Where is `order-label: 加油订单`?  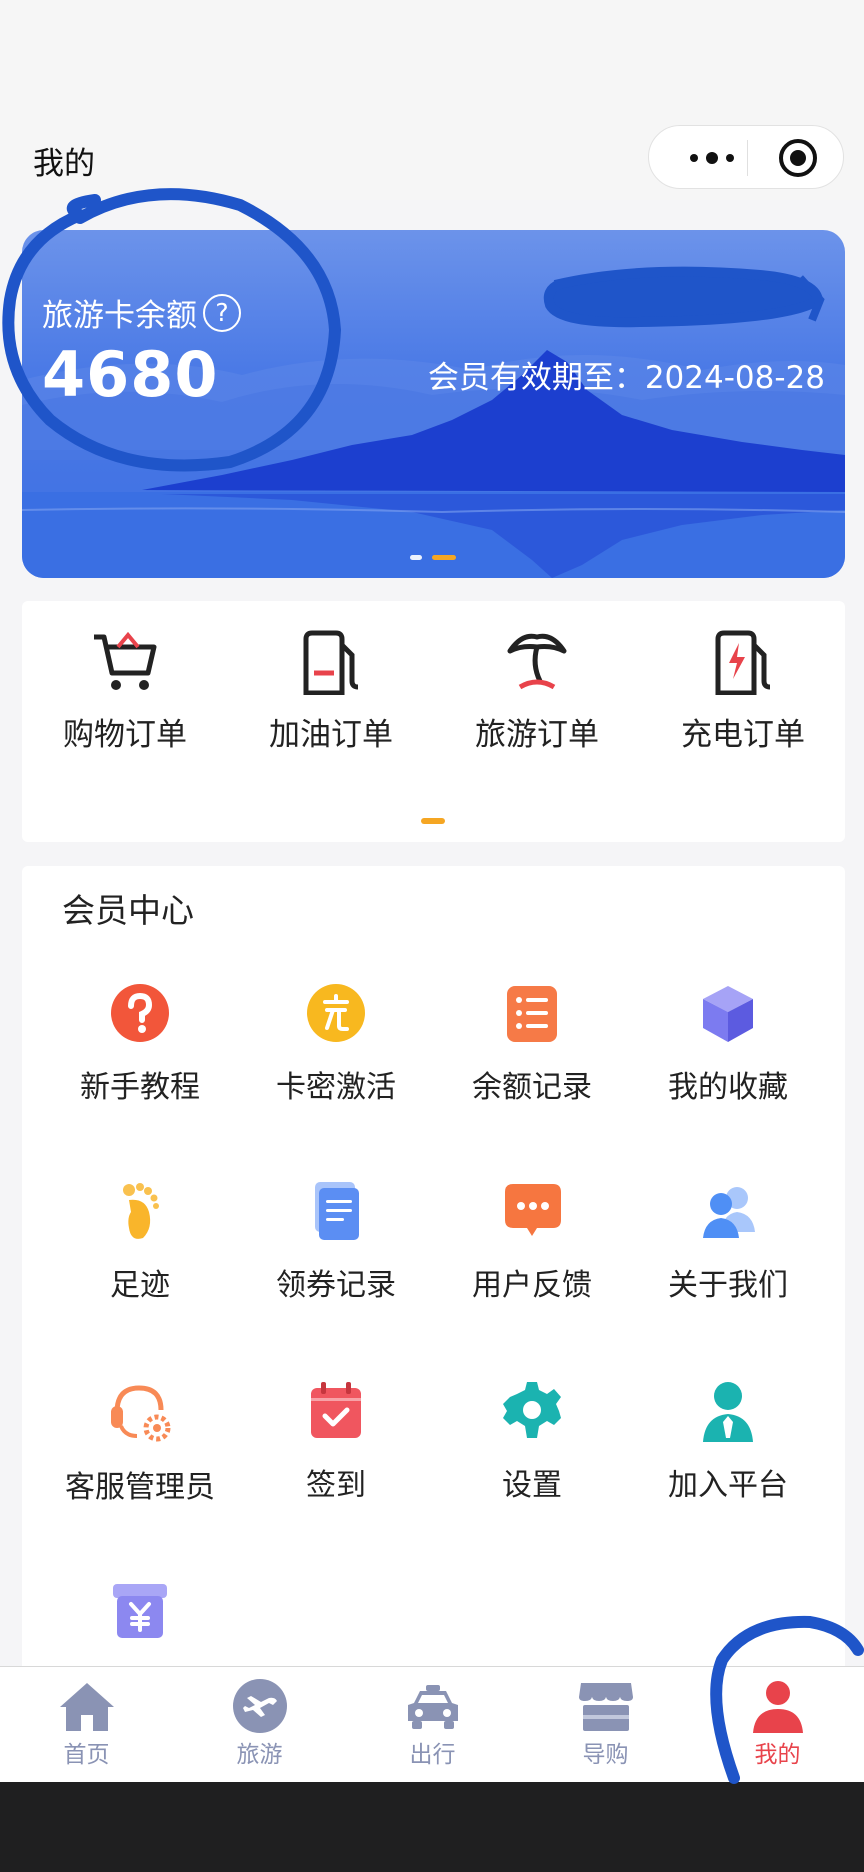 order-label: 加油订单 is located at coordinates (331, 735).